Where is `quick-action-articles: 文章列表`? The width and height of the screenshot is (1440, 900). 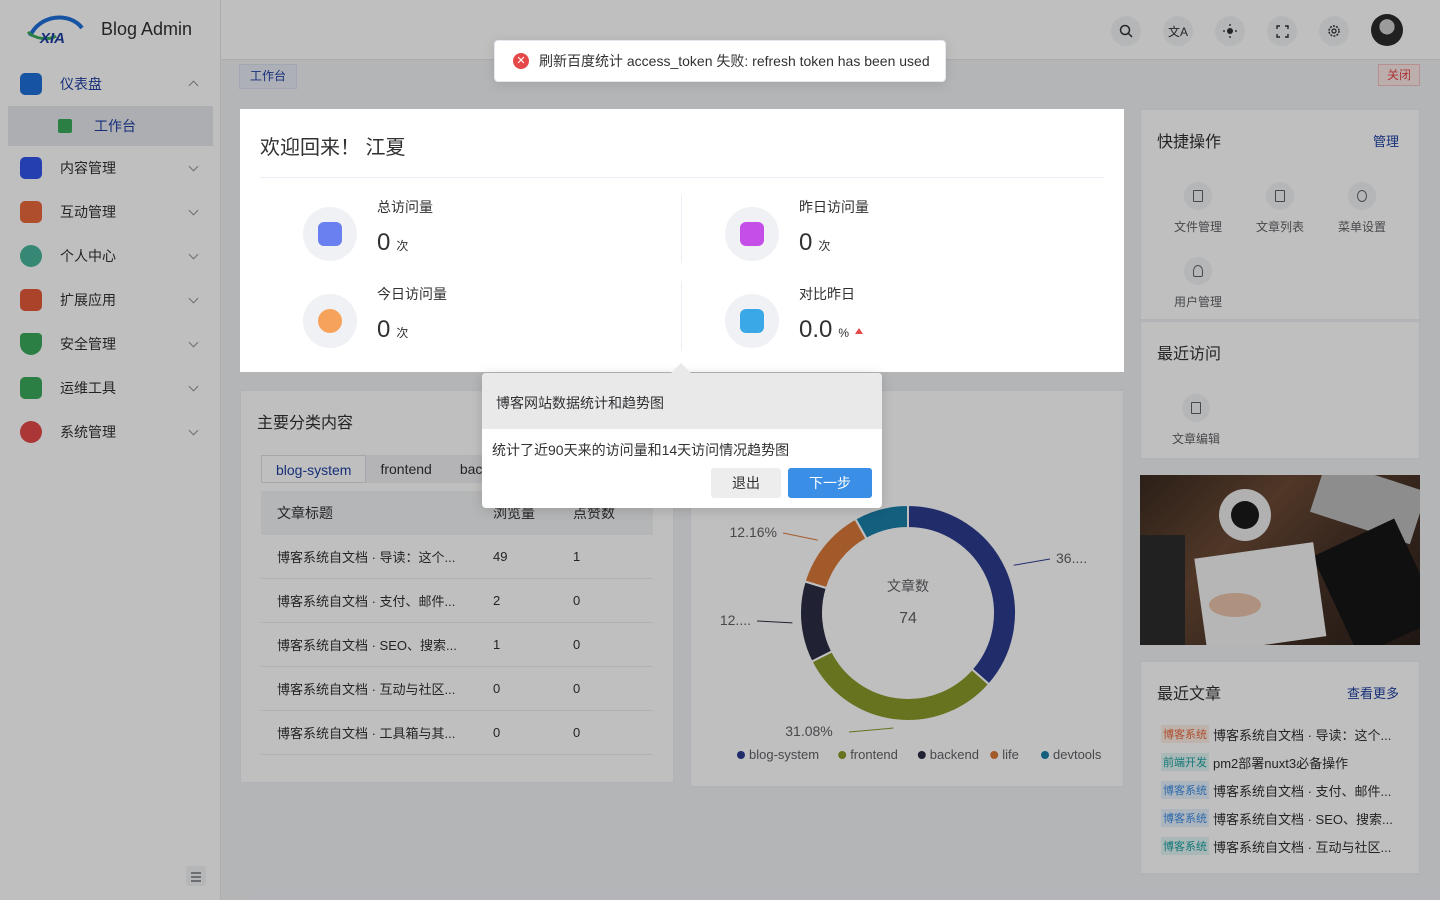 quick-action-articles: 文章列表 is located at coordinates (1280, 208).